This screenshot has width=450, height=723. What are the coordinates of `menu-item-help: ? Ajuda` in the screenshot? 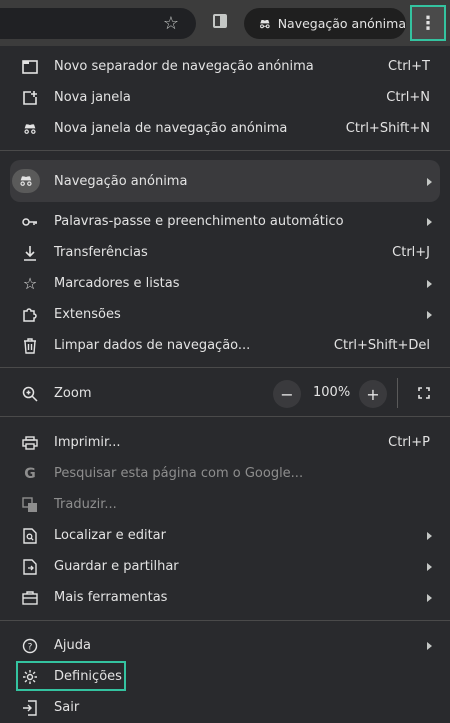 It's located at (225, 645).